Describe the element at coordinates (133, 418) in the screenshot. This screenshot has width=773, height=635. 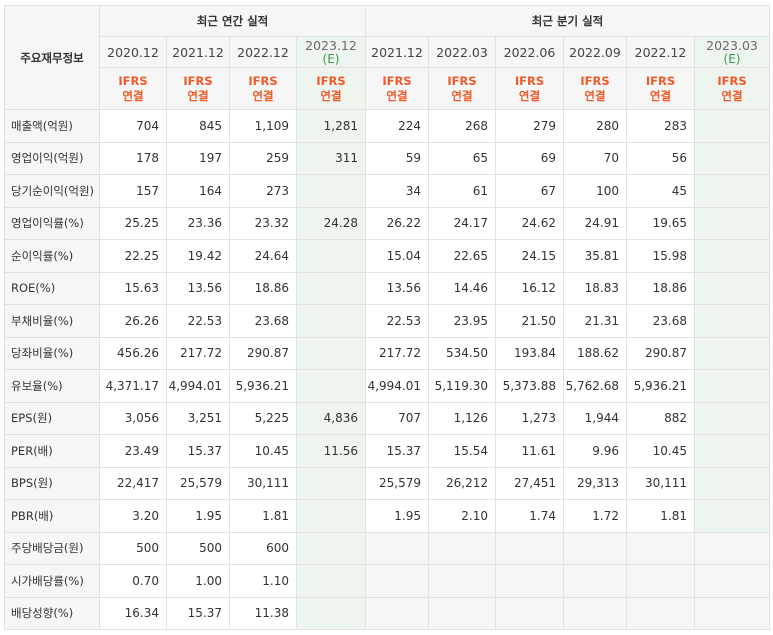
I see `value-cell: 3,056` at that location.